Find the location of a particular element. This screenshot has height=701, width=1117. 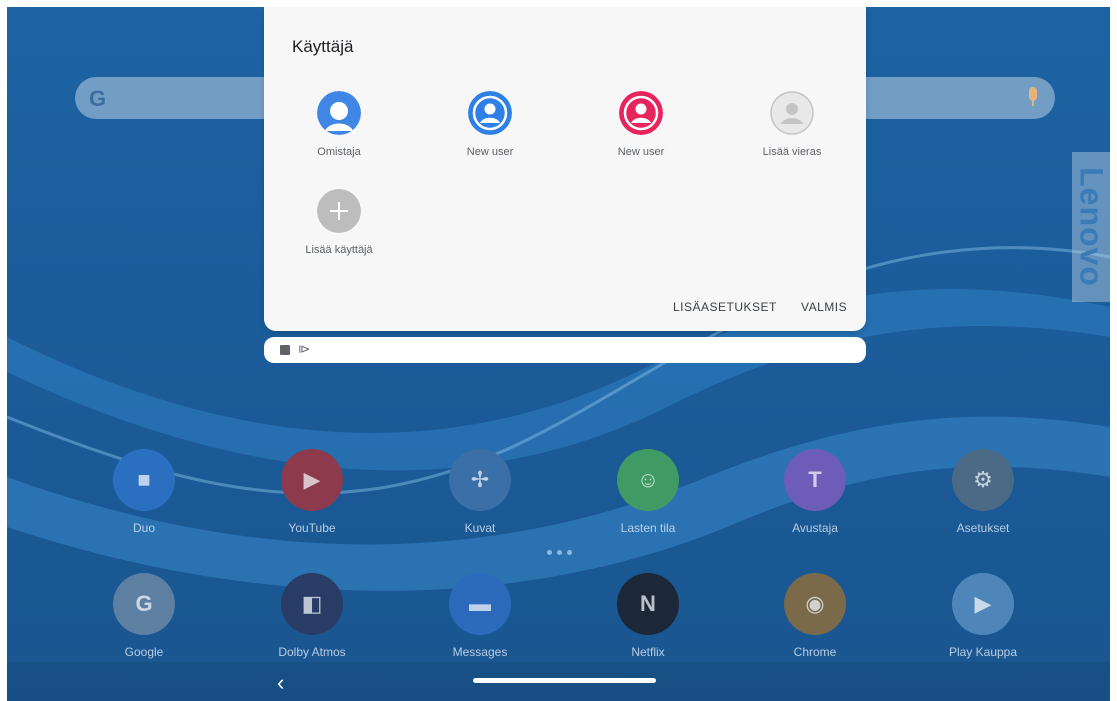

app-avustaja: T Avustaja is located at coordinates (815, 492).